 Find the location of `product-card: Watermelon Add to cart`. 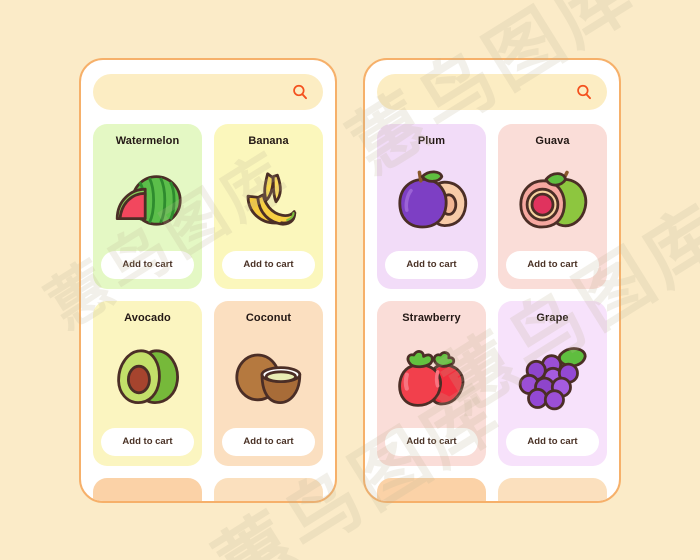

product-card: Watermelon Add to cart is located at coordinates (147, 206).